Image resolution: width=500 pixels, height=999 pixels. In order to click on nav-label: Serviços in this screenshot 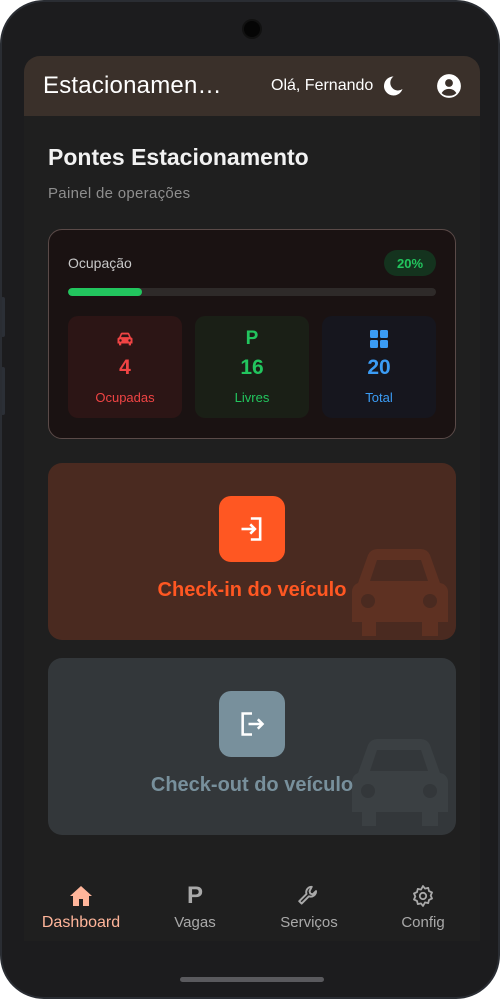, I will do `click(309, 922)`.